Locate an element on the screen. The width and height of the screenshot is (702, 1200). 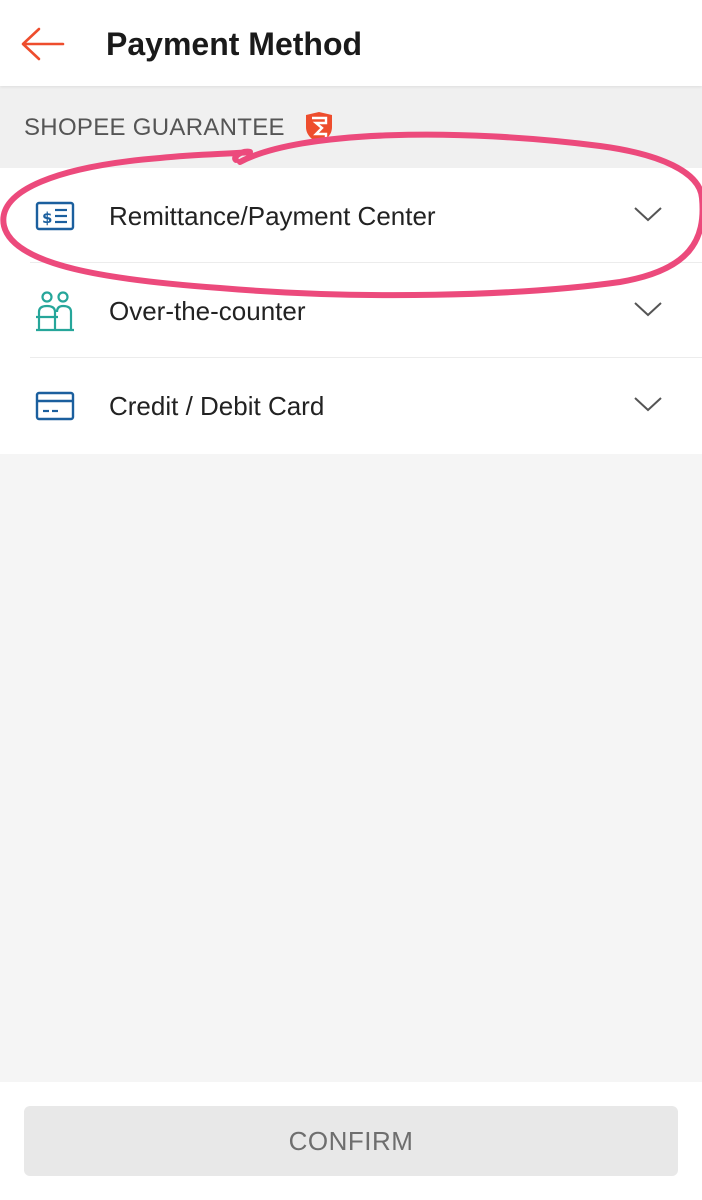
arrow-left-icon is located at coordinates (43, 44).